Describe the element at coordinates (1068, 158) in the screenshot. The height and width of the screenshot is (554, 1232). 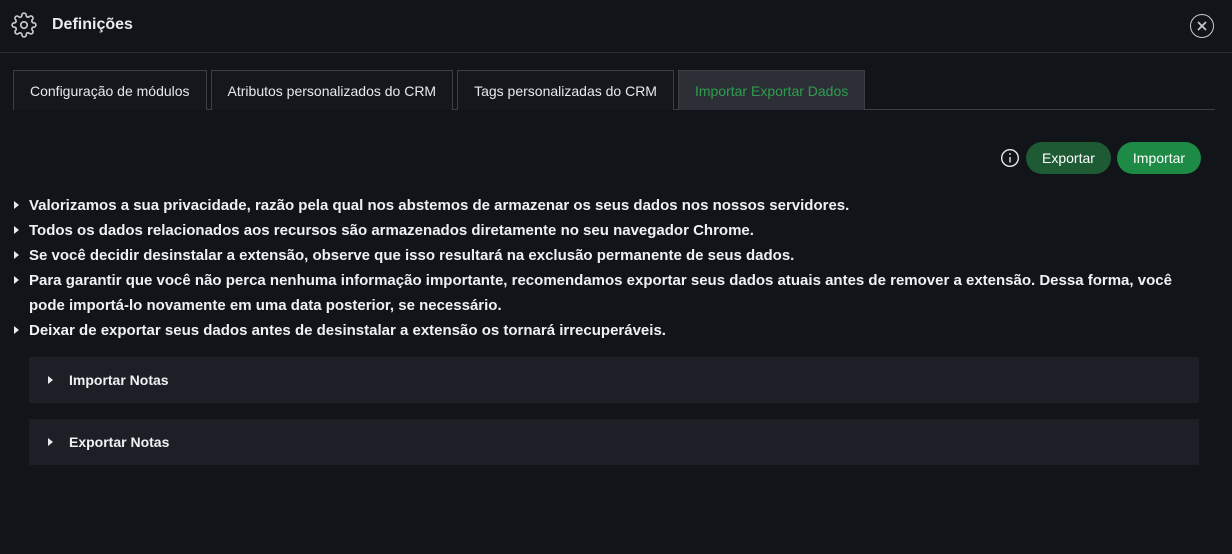
I see `export-button: Exportar` at that location.